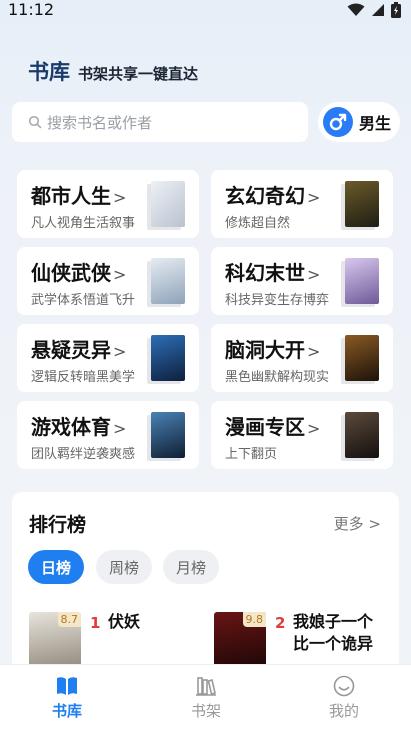 This screenshot has width=411, height=730. I want to click on nav-item-bookshelf: 书架, so click(206, 698).